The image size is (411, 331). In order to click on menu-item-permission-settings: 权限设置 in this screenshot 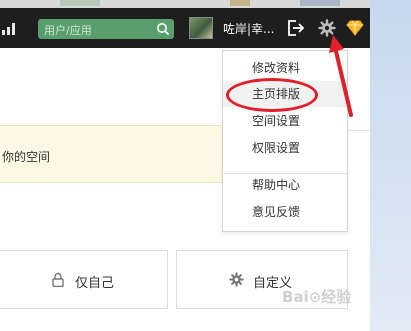, I will do `click(285, 148)`.